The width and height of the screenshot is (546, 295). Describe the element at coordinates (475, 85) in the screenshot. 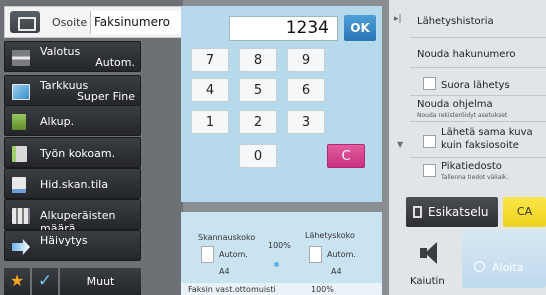

I see `direct-send-label: Suora lähetys` at that location.